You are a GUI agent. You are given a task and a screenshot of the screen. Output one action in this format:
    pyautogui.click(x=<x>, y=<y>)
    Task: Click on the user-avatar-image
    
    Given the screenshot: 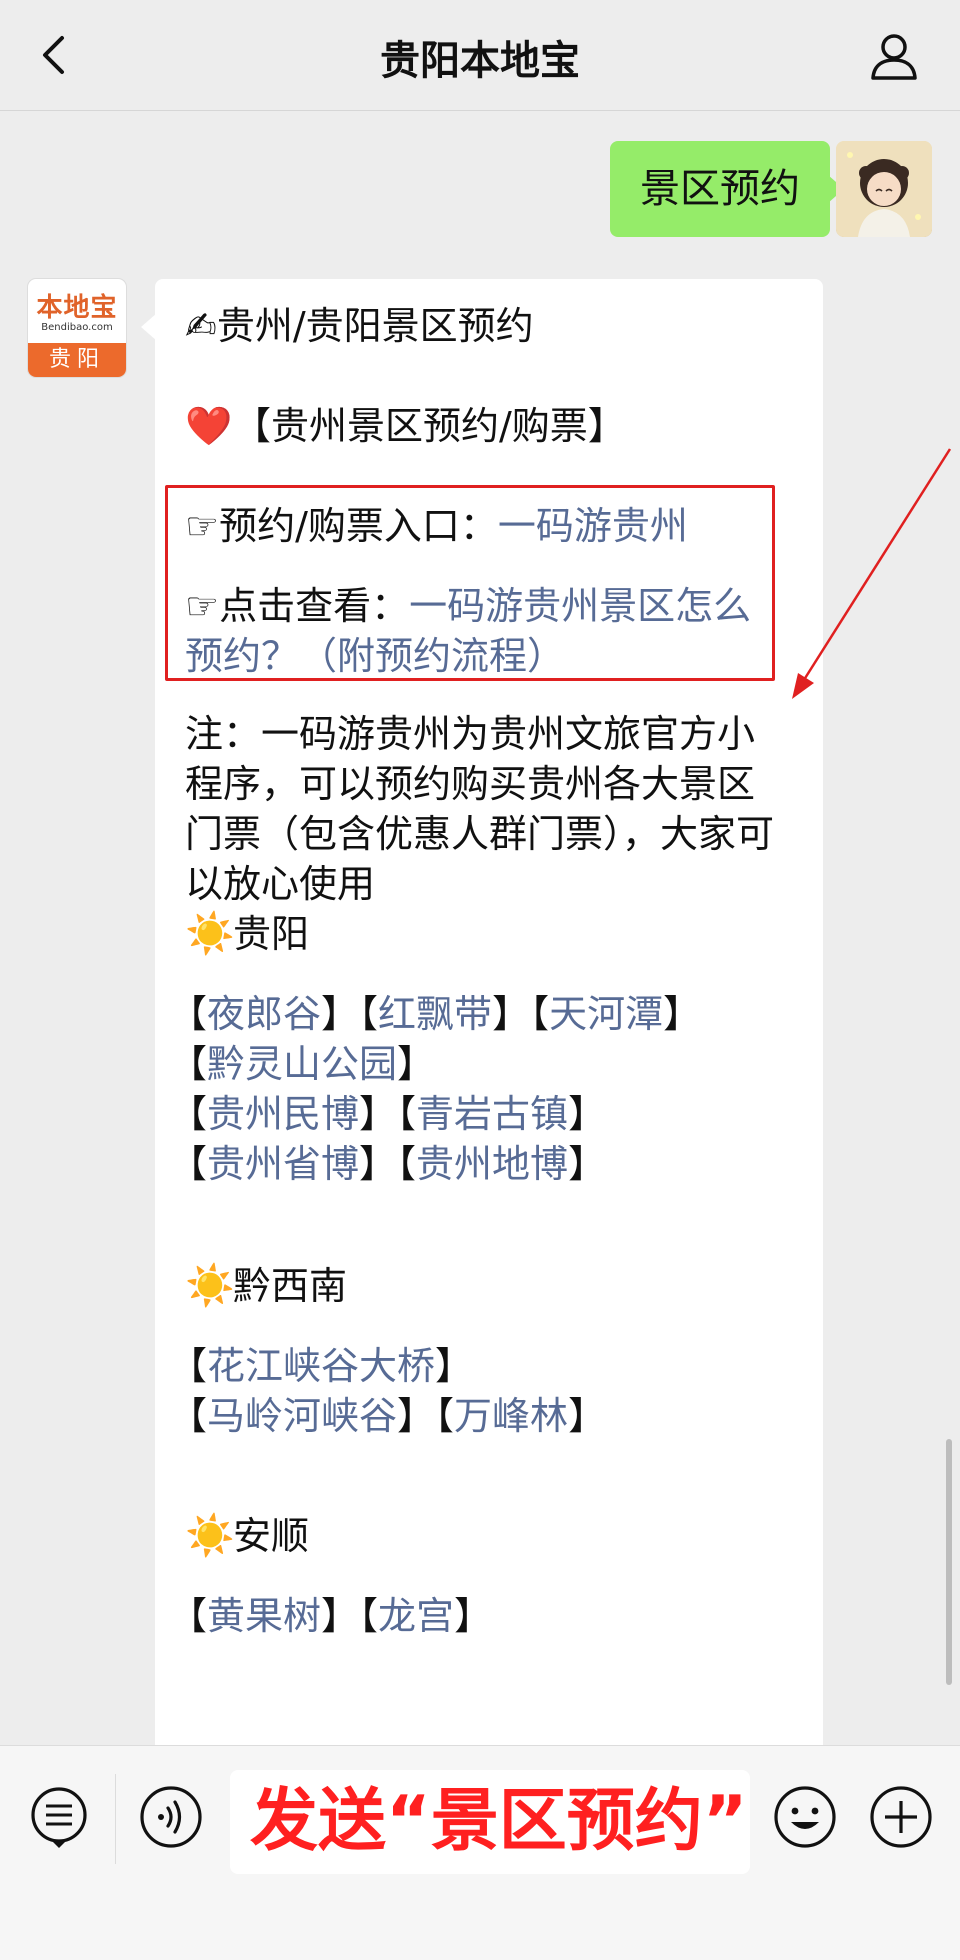 What is the action you would take?
    pyautogui.click(x=884, y=189)
    